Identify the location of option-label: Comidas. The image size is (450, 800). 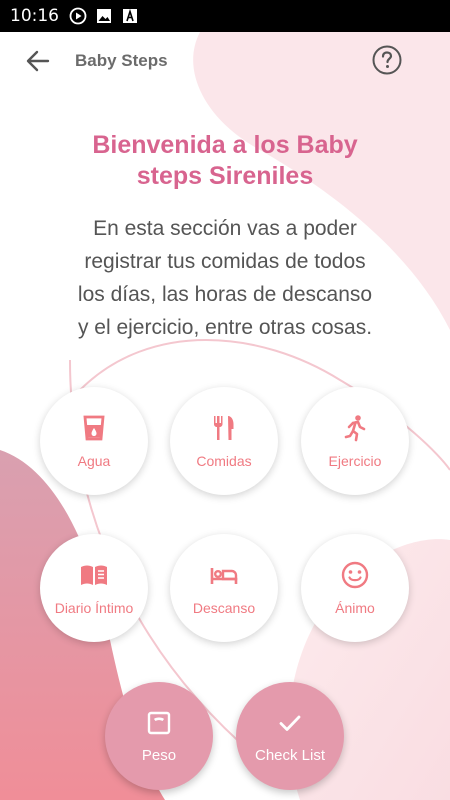
(224, 461).